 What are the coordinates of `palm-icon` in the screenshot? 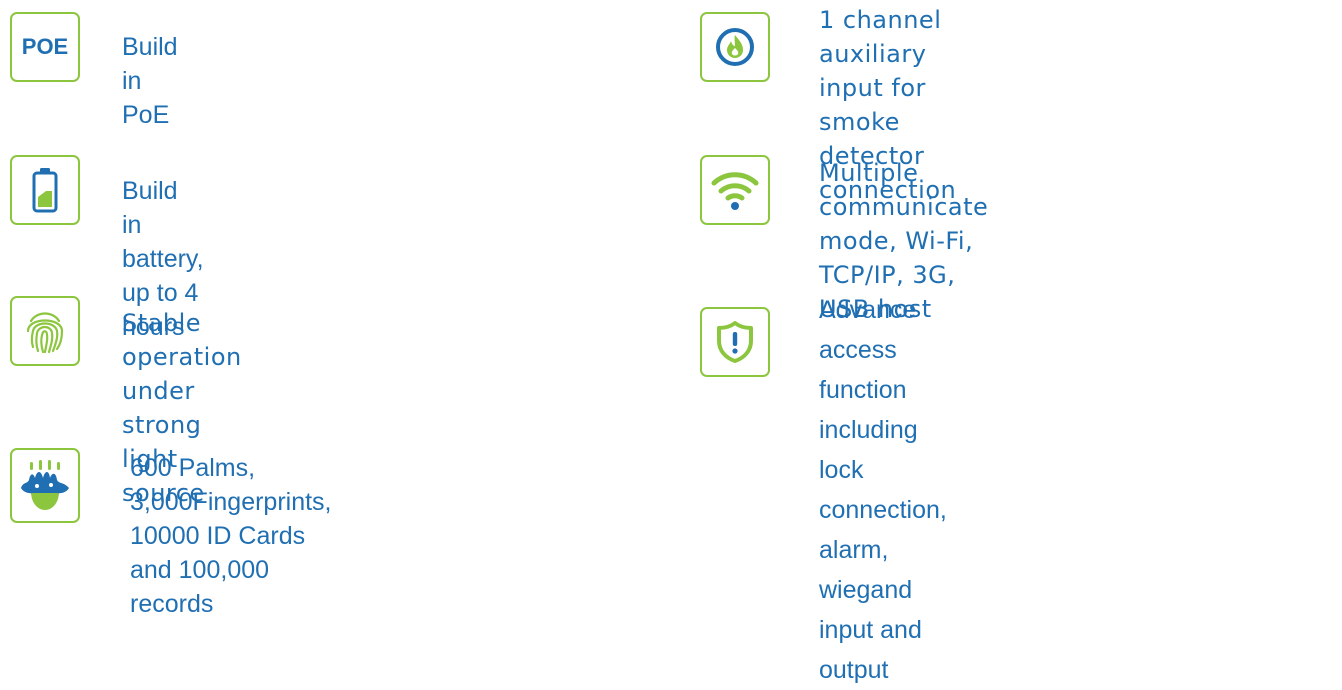 It's located at (45, 485).